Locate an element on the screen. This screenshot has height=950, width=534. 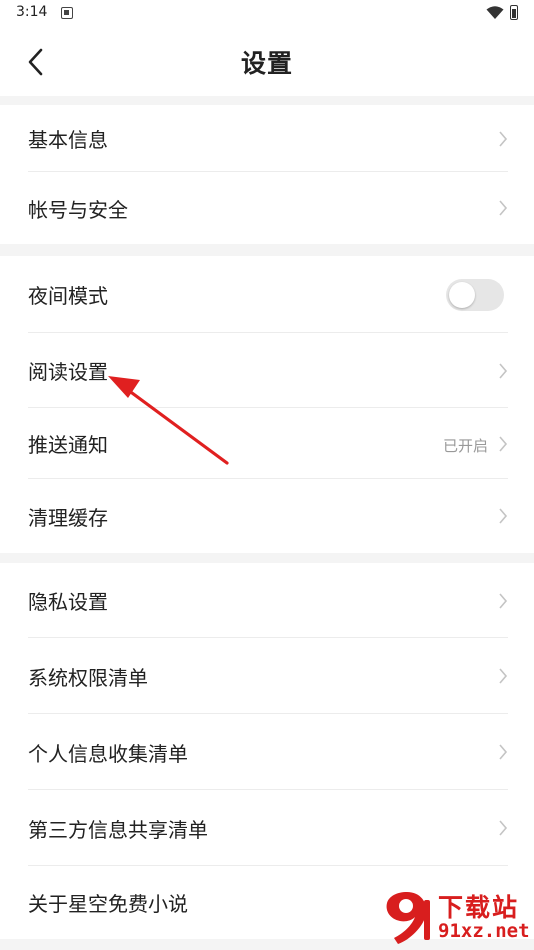
row-reading-settings: 阅读设置 is located at coordinates (267, 370).